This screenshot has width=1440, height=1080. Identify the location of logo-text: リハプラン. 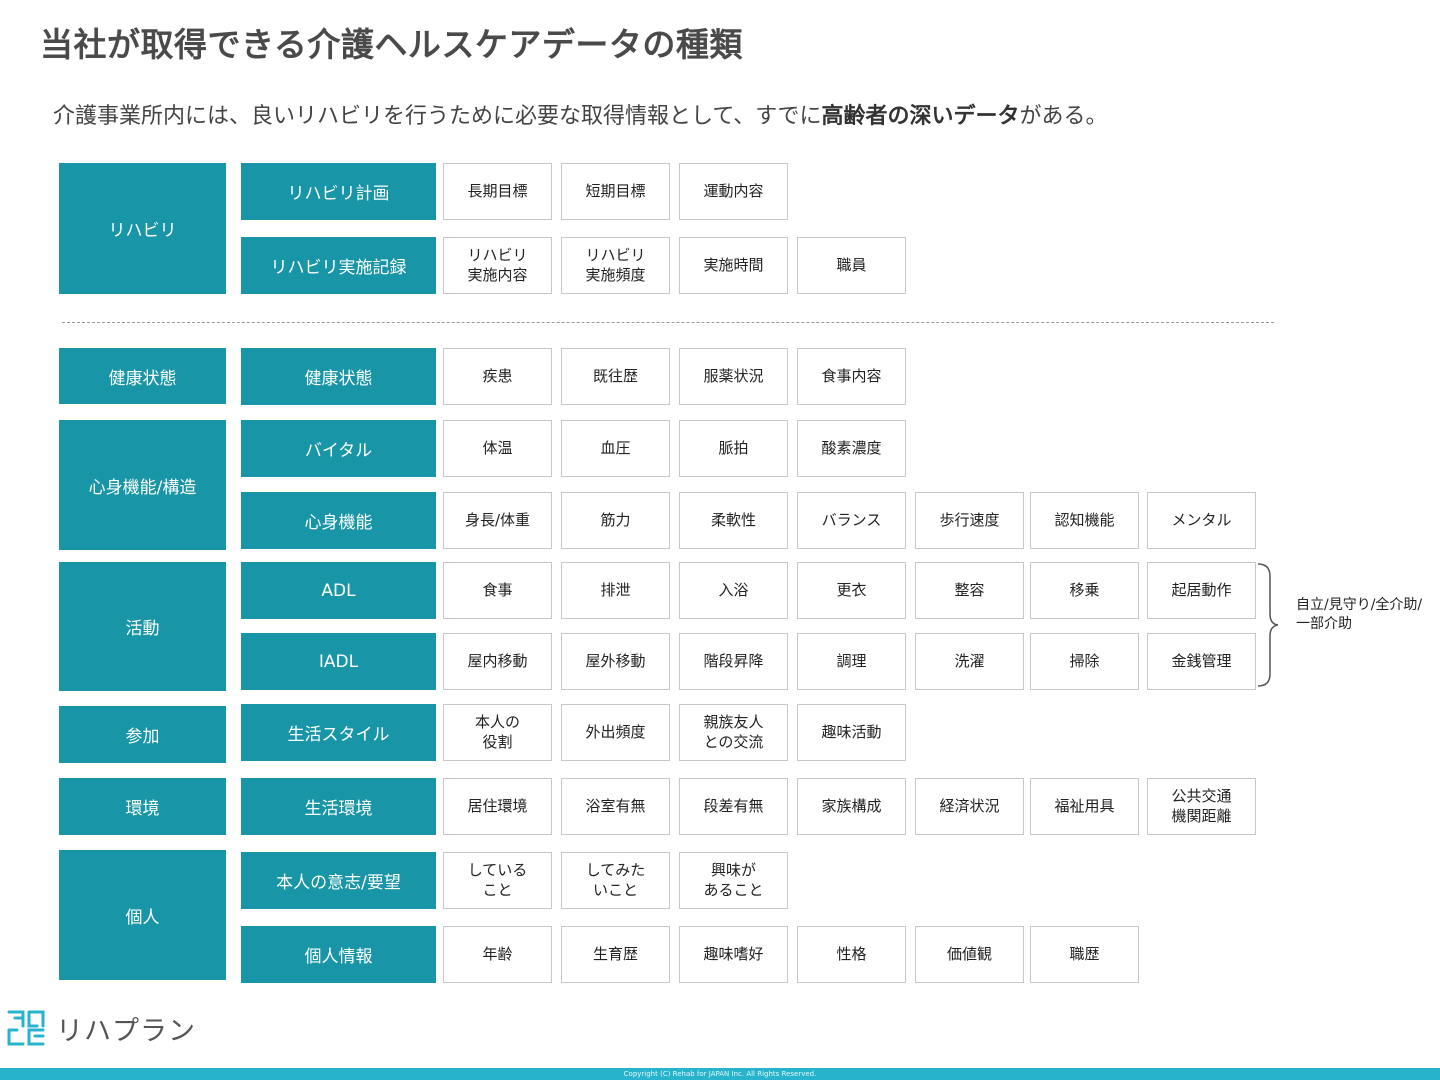
(126, 1031).